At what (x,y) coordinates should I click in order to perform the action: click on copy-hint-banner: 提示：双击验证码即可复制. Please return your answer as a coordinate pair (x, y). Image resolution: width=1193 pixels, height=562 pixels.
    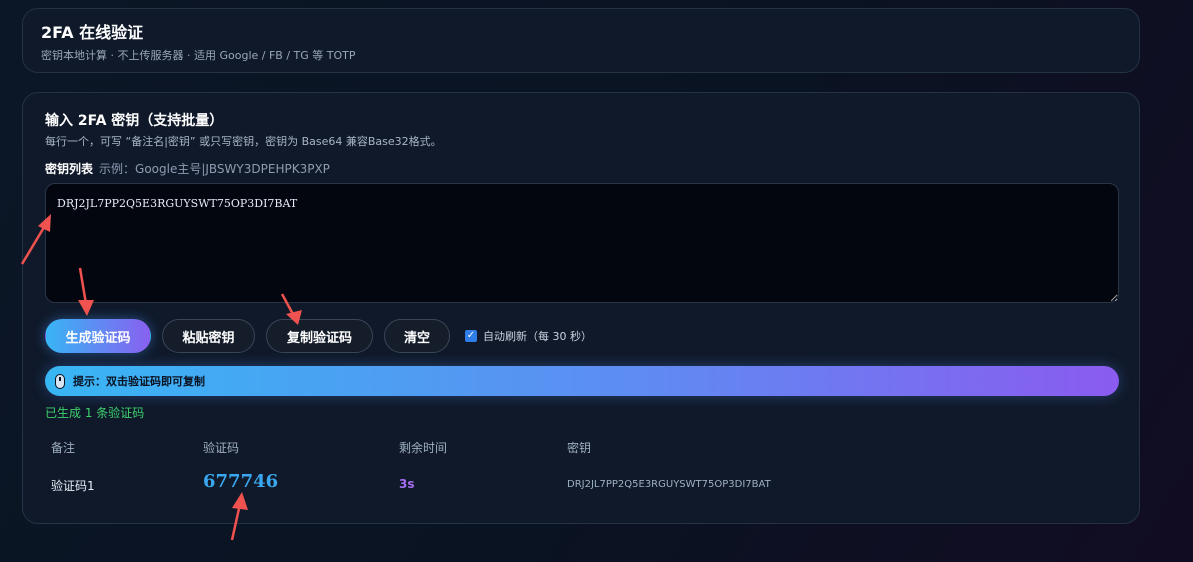
    Looking at the image, I should click on (582, 381).